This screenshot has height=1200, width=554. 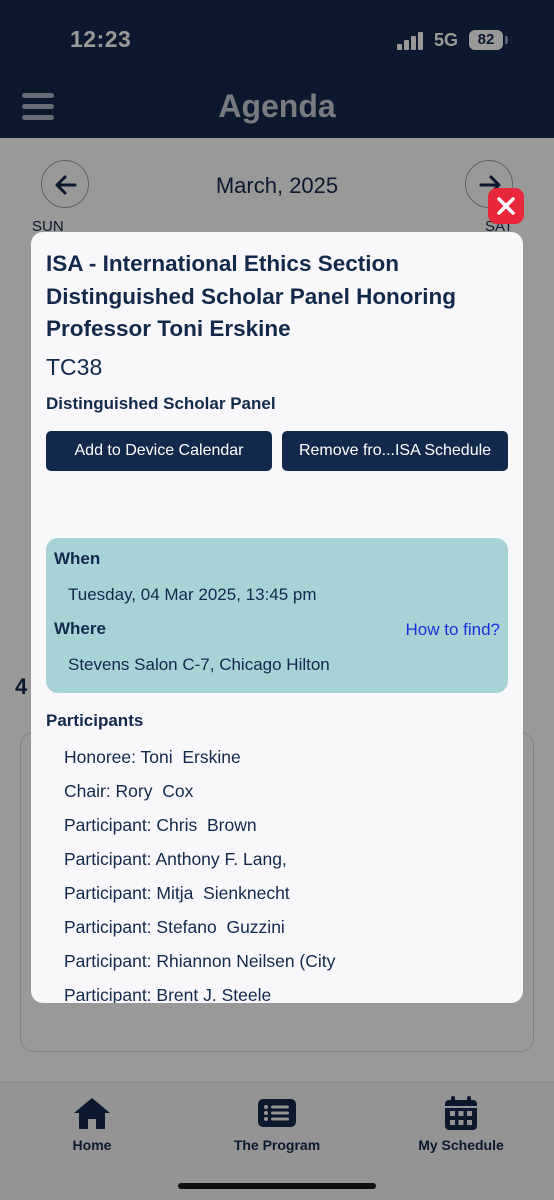 I want to click on participant-item: Participant: Stefano Guzzini, so click(x=174, y=927).